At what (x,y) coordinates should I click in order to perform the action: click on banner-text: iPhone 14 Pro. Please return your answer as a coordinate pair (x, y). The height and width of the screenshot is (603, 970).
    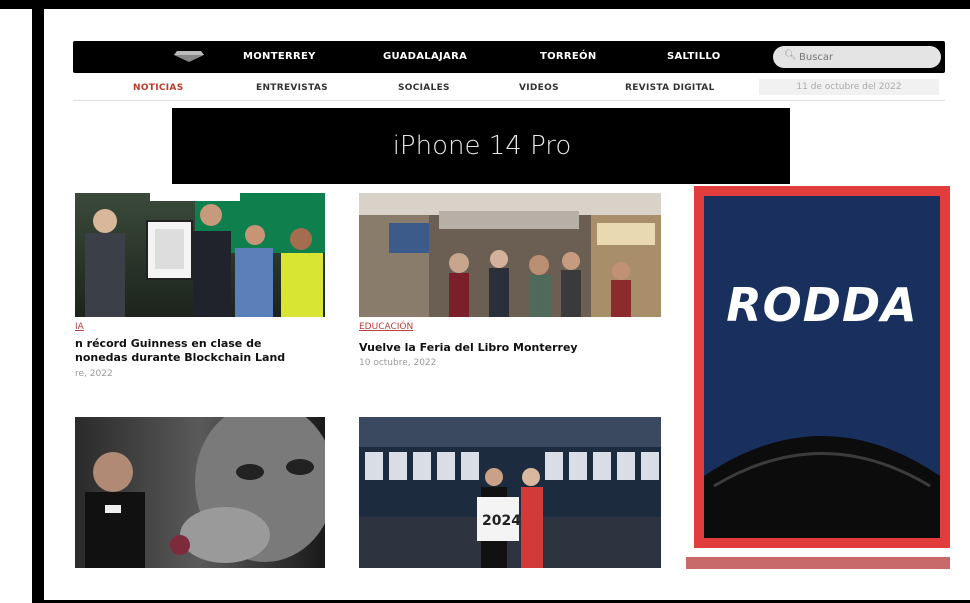
    Looking at the image, I should click on (482, 146).